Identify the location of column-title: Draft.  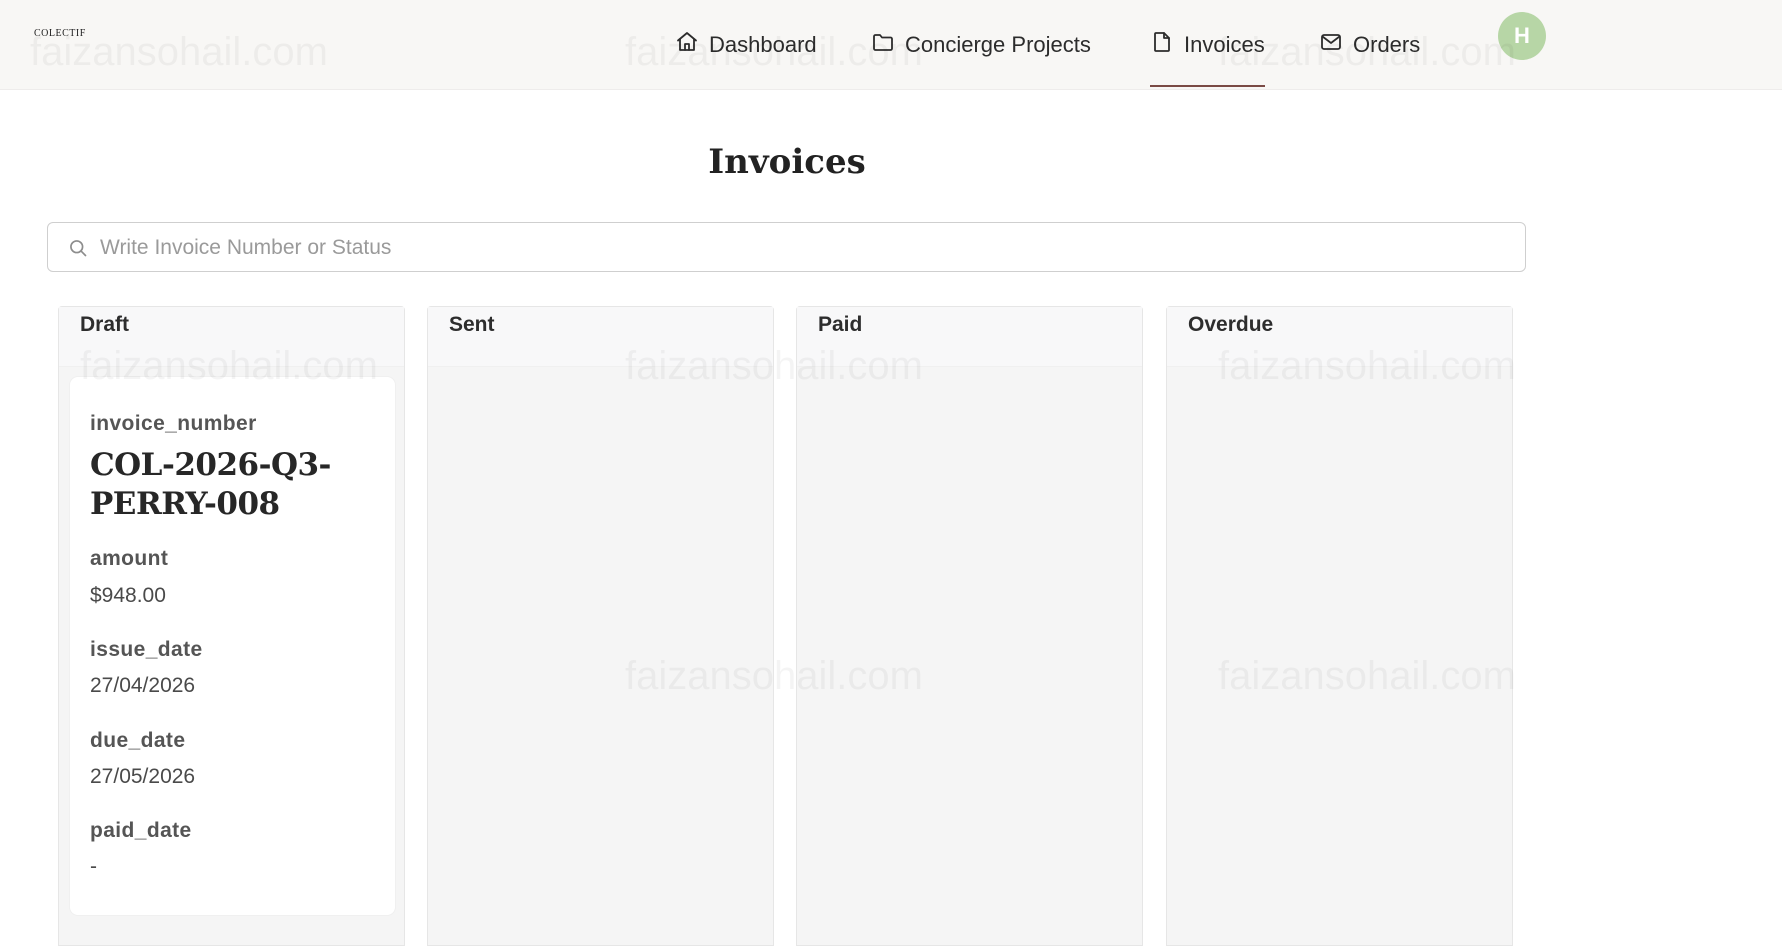
(231, 337).